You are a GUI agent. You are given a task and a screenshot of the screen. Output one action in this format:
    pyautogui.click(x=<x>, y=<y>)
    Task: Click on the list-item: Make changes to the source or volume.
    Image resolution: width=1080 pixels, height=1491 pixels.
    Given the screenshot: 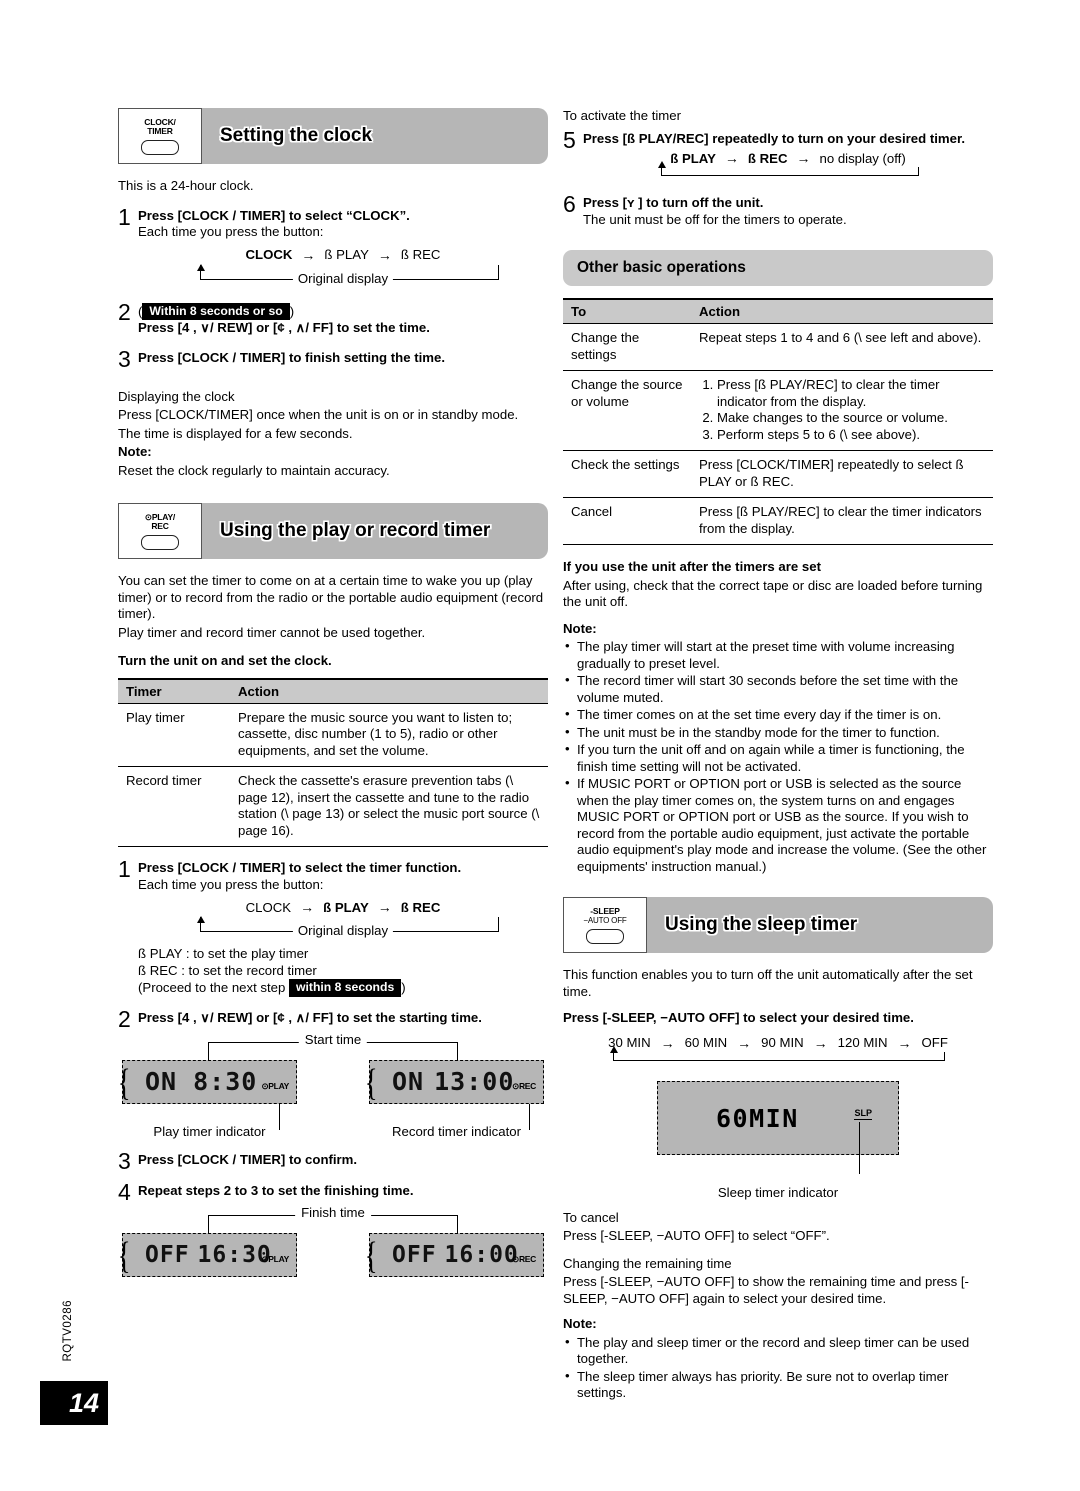 What is the action you would take?
    pyautogui.click(x=851, y=418)
    